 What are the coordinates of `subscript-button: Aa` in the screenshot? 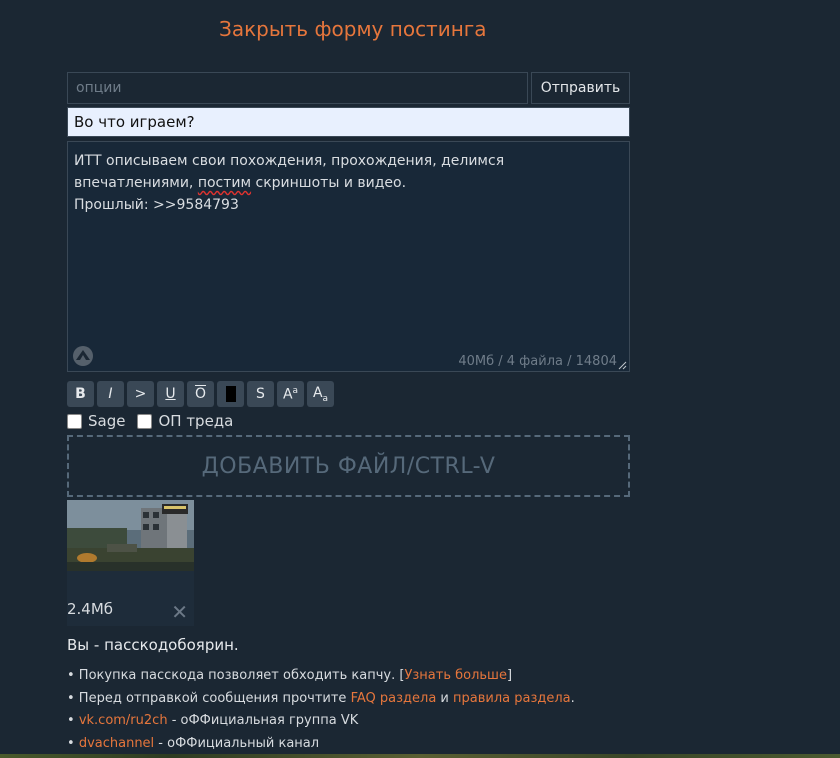 It's located at (320, 394).